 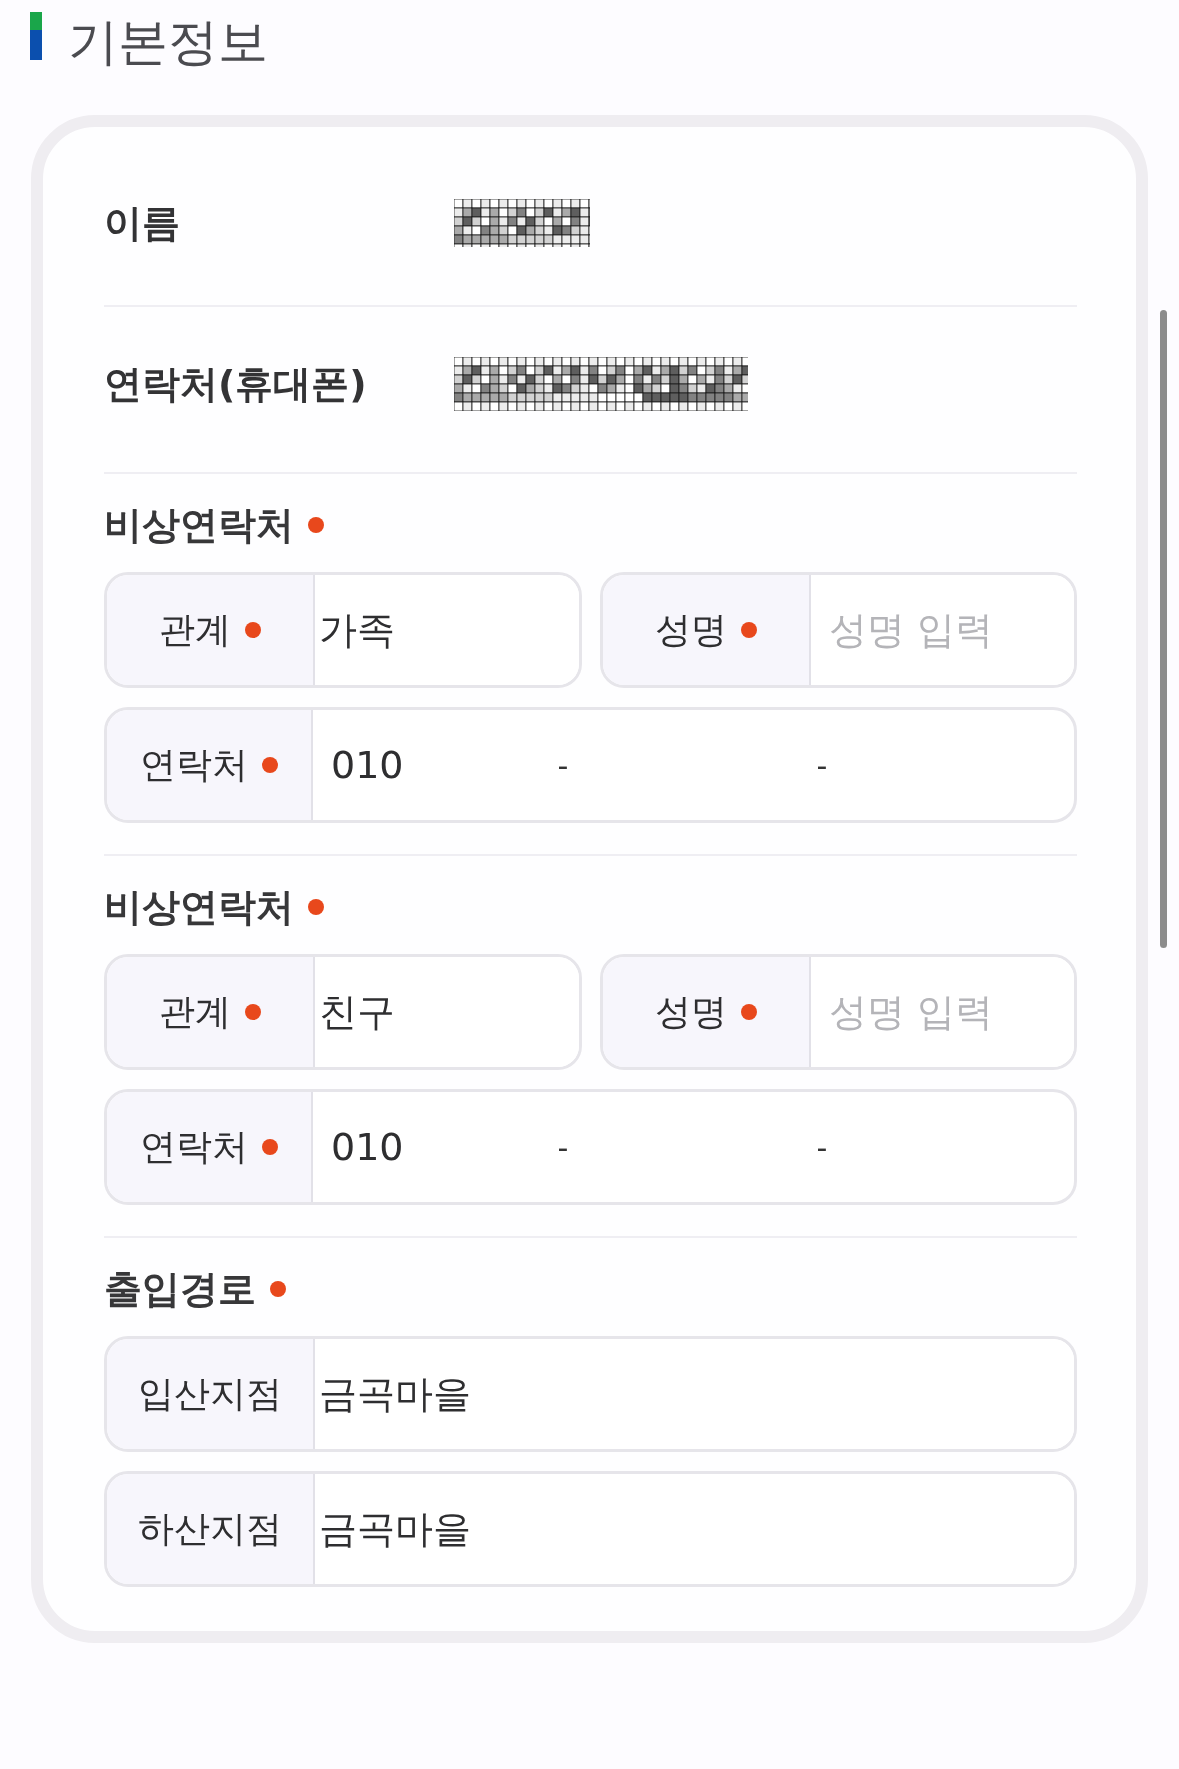 What do you see at coordinates (210, 1529) in the screenshot?
I see `field-label: 하산지점` at bounding box center [210, 1529].